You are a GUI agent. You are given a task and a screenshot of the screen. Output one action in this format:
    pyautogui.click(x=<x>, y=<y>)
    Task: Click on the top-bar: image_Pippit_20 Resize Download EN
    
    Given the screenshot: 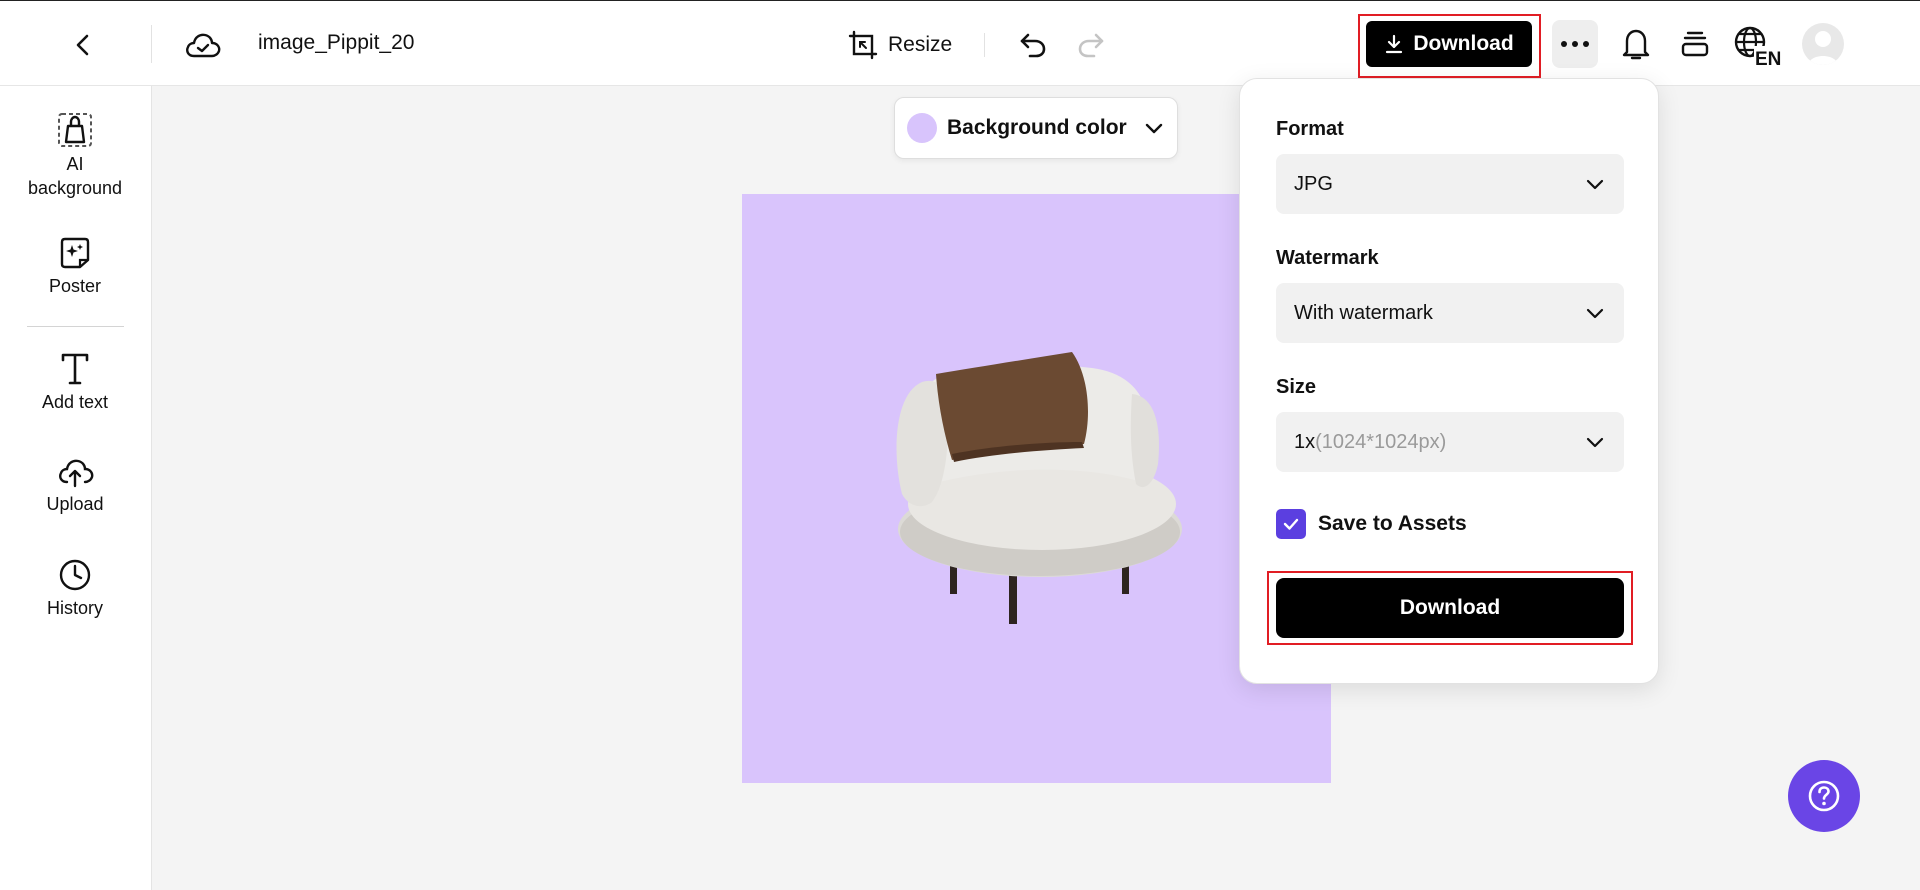 What is the action you would take?
    pyautogui.click(x=960, y=43)
    